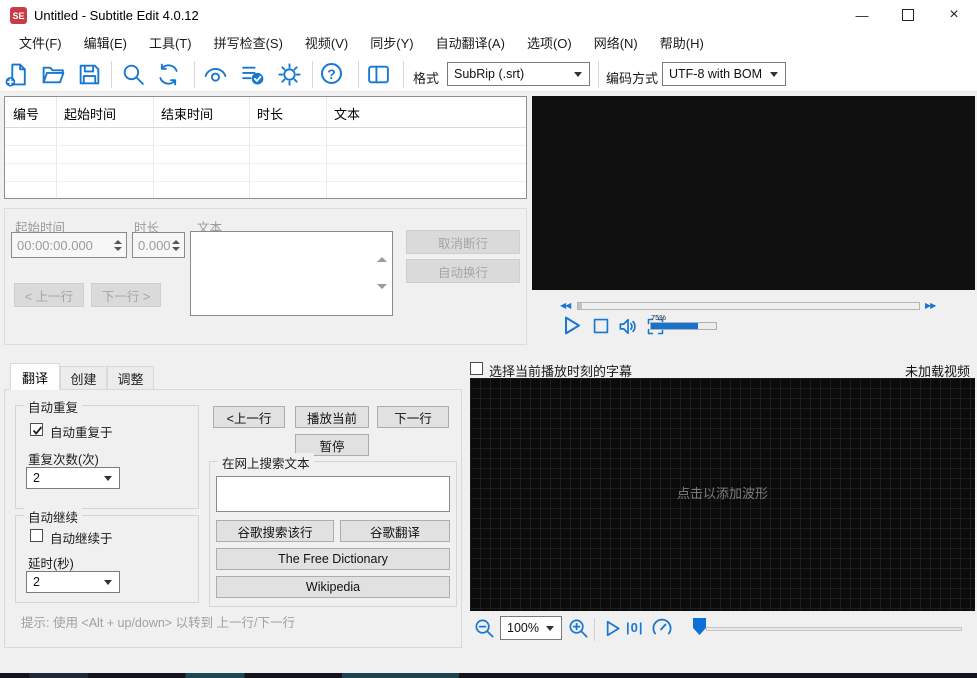 This screenshot has width=977, height=678. What do you see at coordinates (130, 377) in the screenshot?
I see `tab-adjust: 调整` at bounding box center [130, 377].